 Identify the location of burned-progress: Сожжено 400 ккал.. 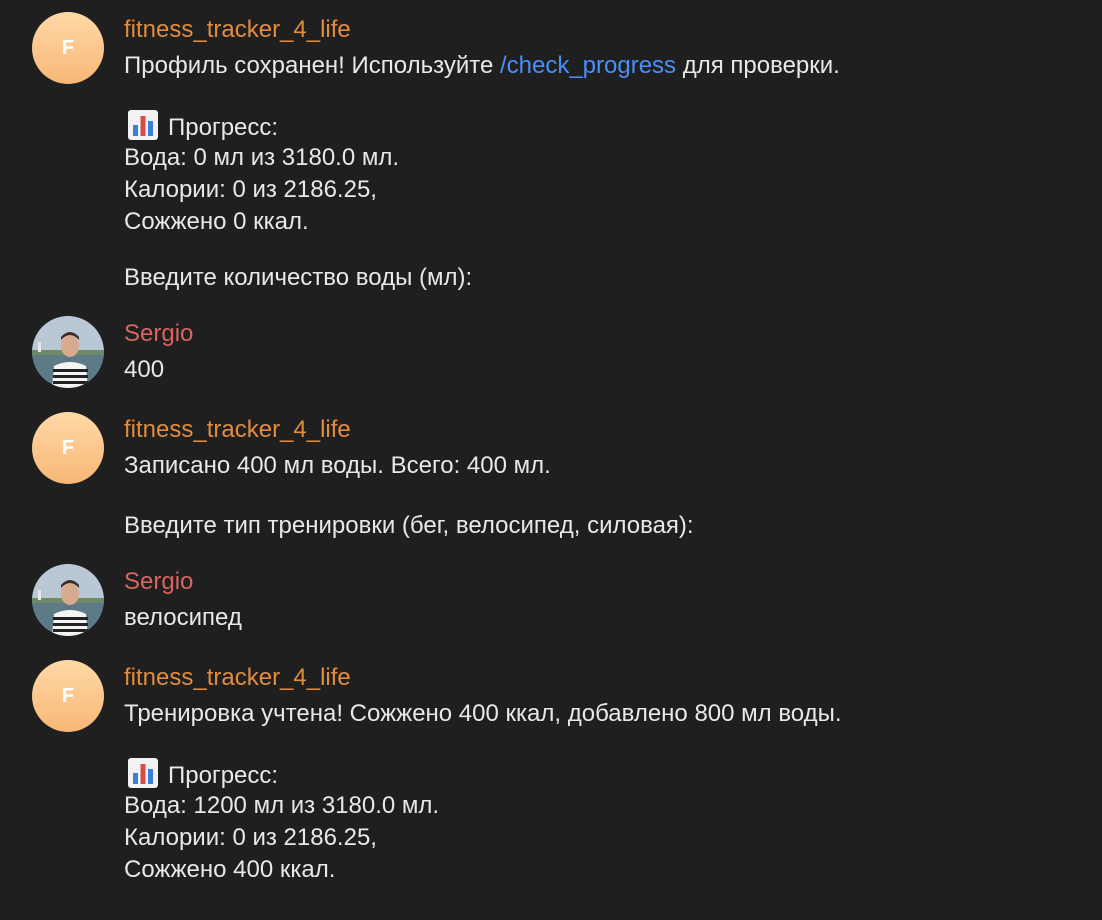
(230, 869).